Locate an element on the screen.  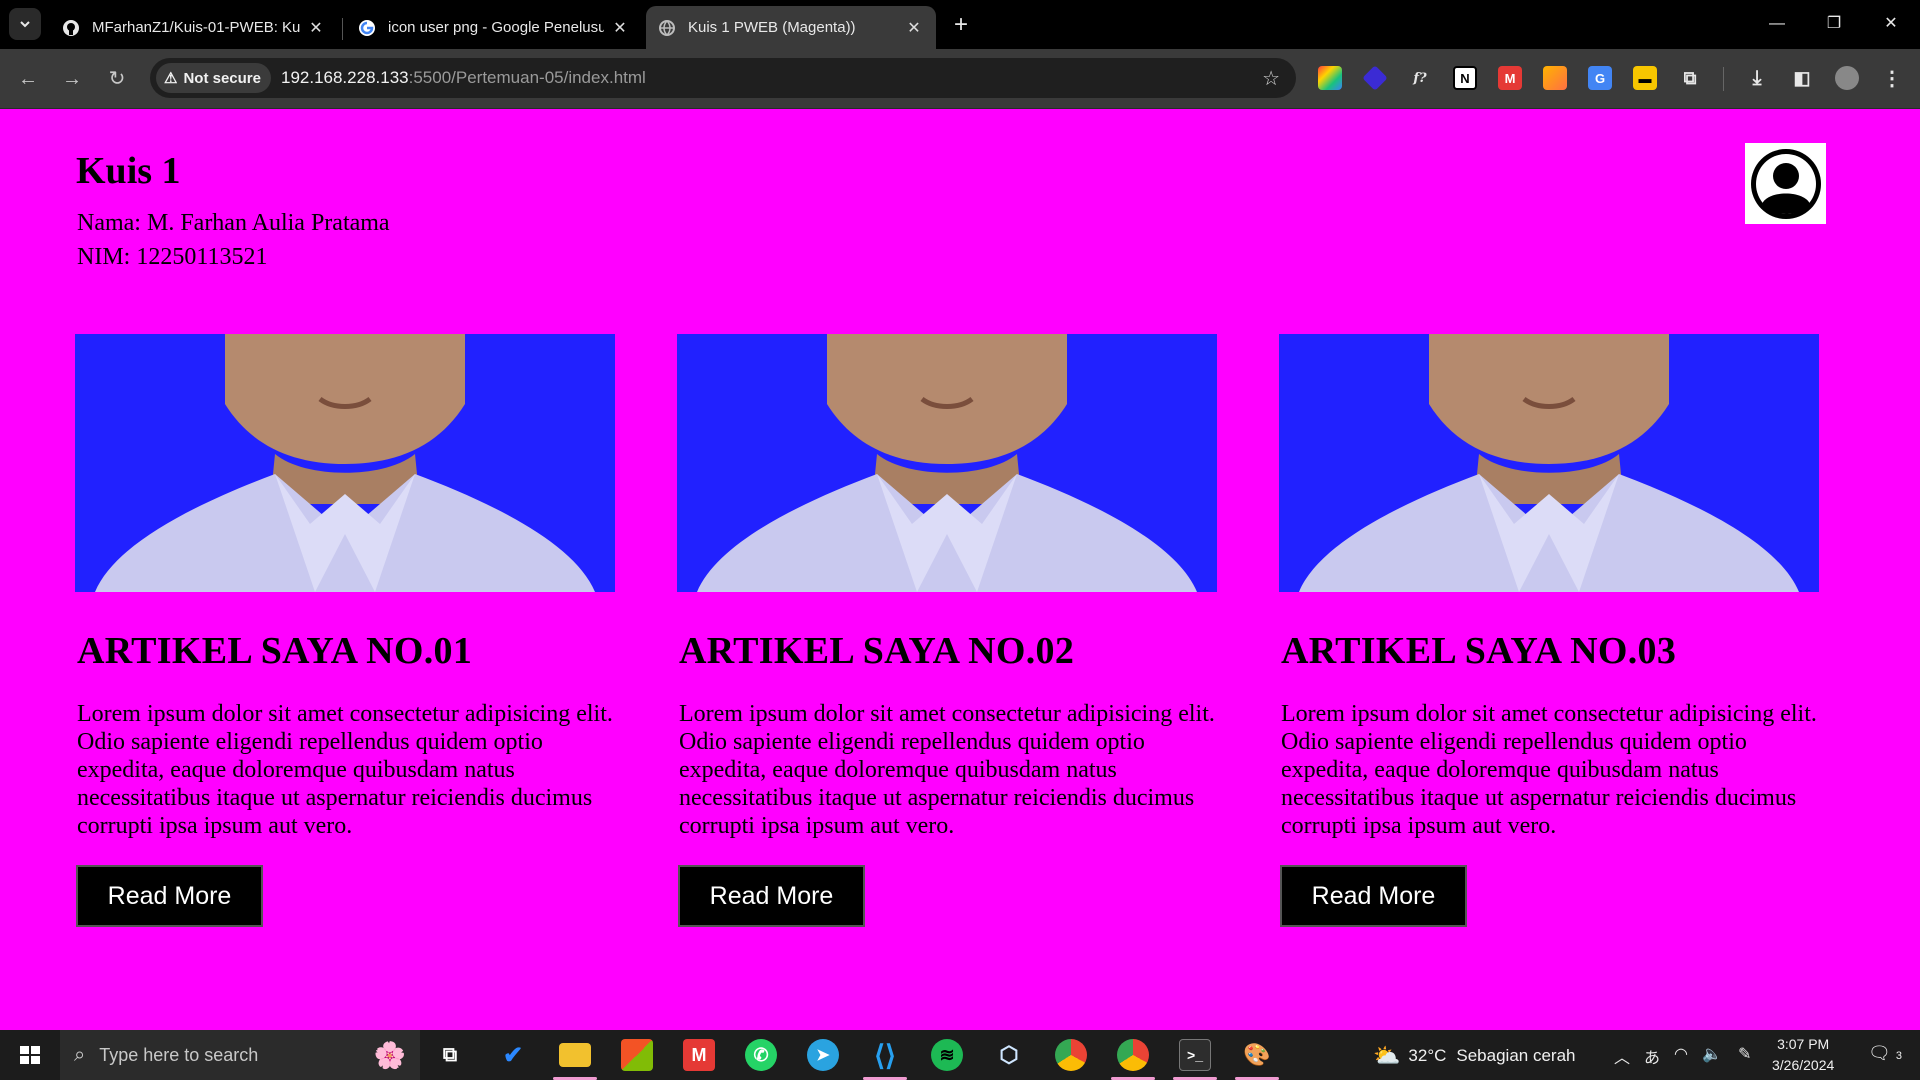
new-tab-plus-icon: + is located at coordinates (961, 25).